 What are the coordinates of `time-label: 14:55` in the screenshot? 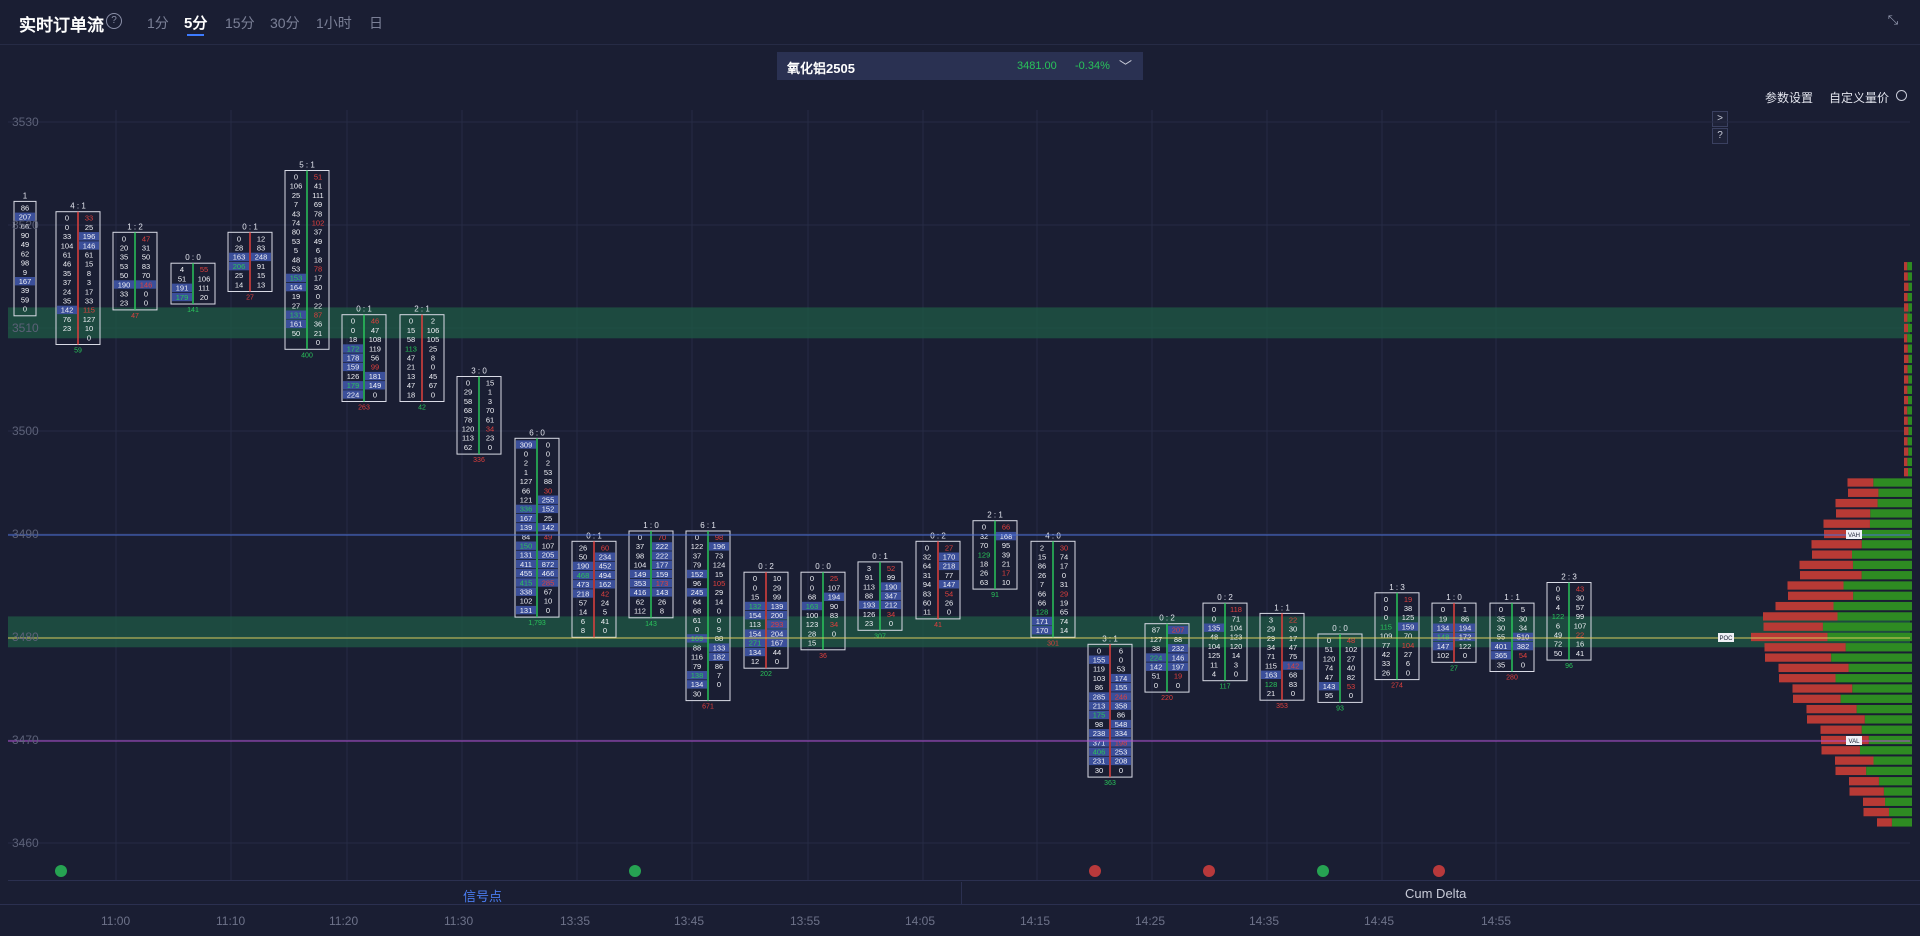 It's located at (1496, 921).